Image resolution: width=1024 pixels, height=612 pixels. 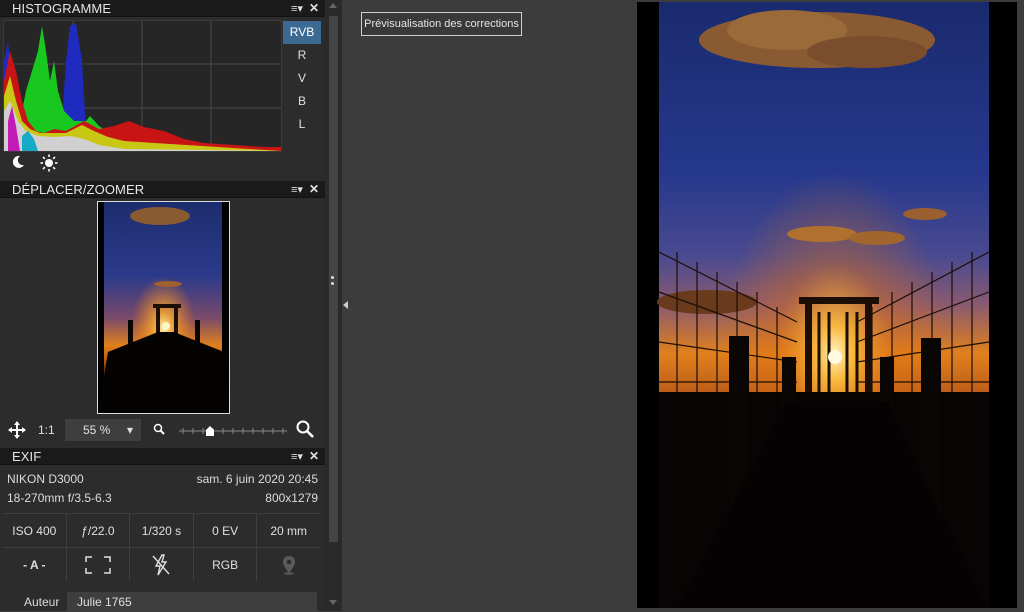 I want to click on preview-corrections-button: Prévisualisation des corrections, so click(x=441, y=24).